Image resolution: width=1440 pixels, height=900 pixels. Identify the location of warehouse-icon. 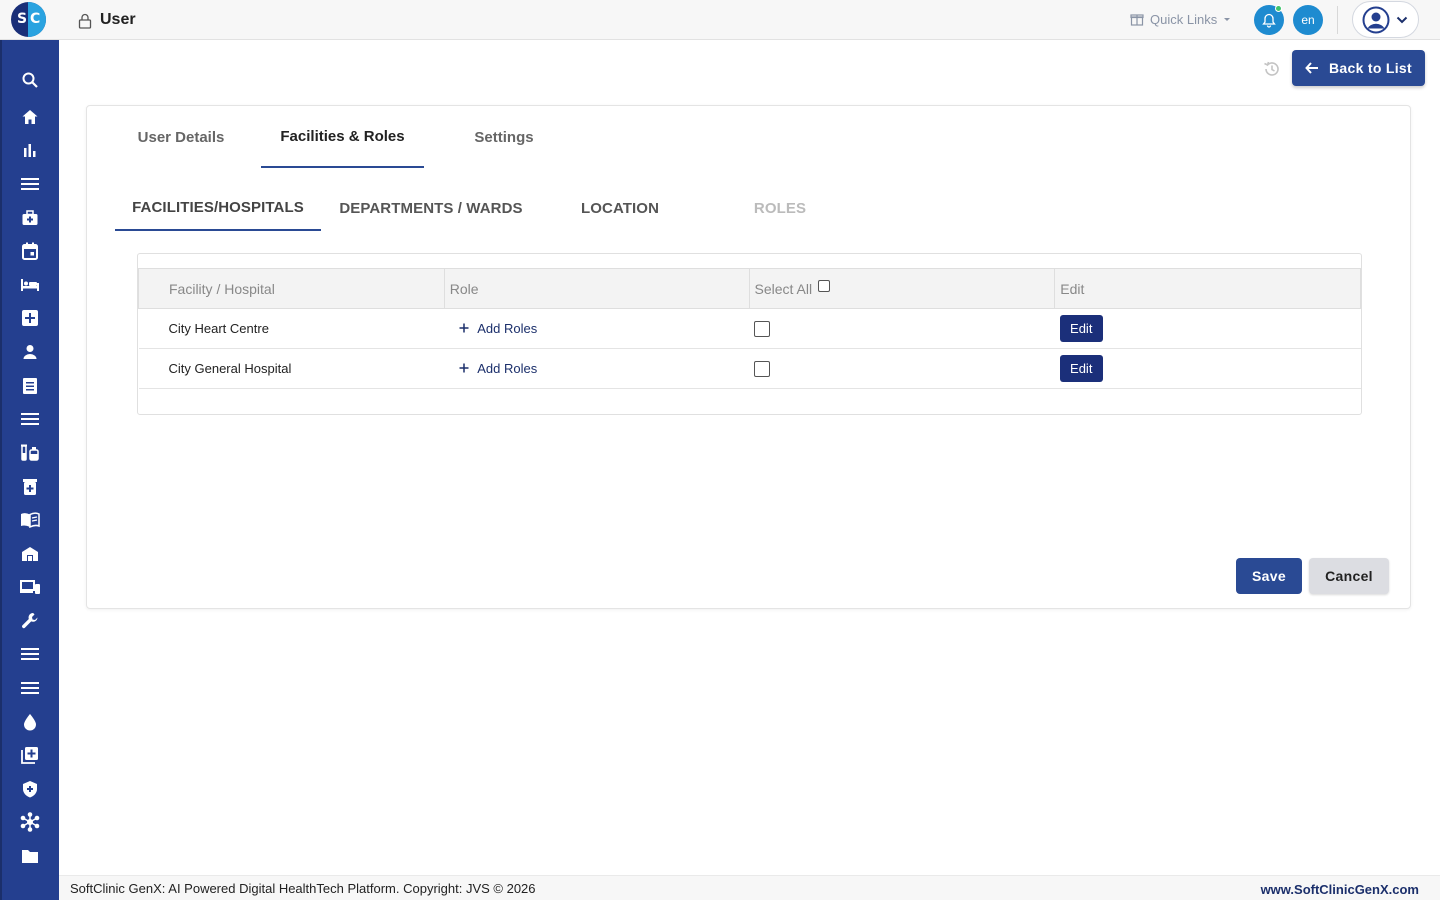
(30, 554).